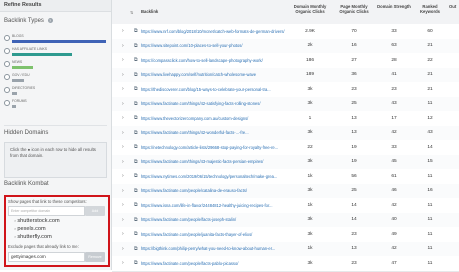 The width and height of the screenshot is (459, 272). Describe the element at coordinates (50, 20) in the screenshot. I see `help-icon: ?` at that location.